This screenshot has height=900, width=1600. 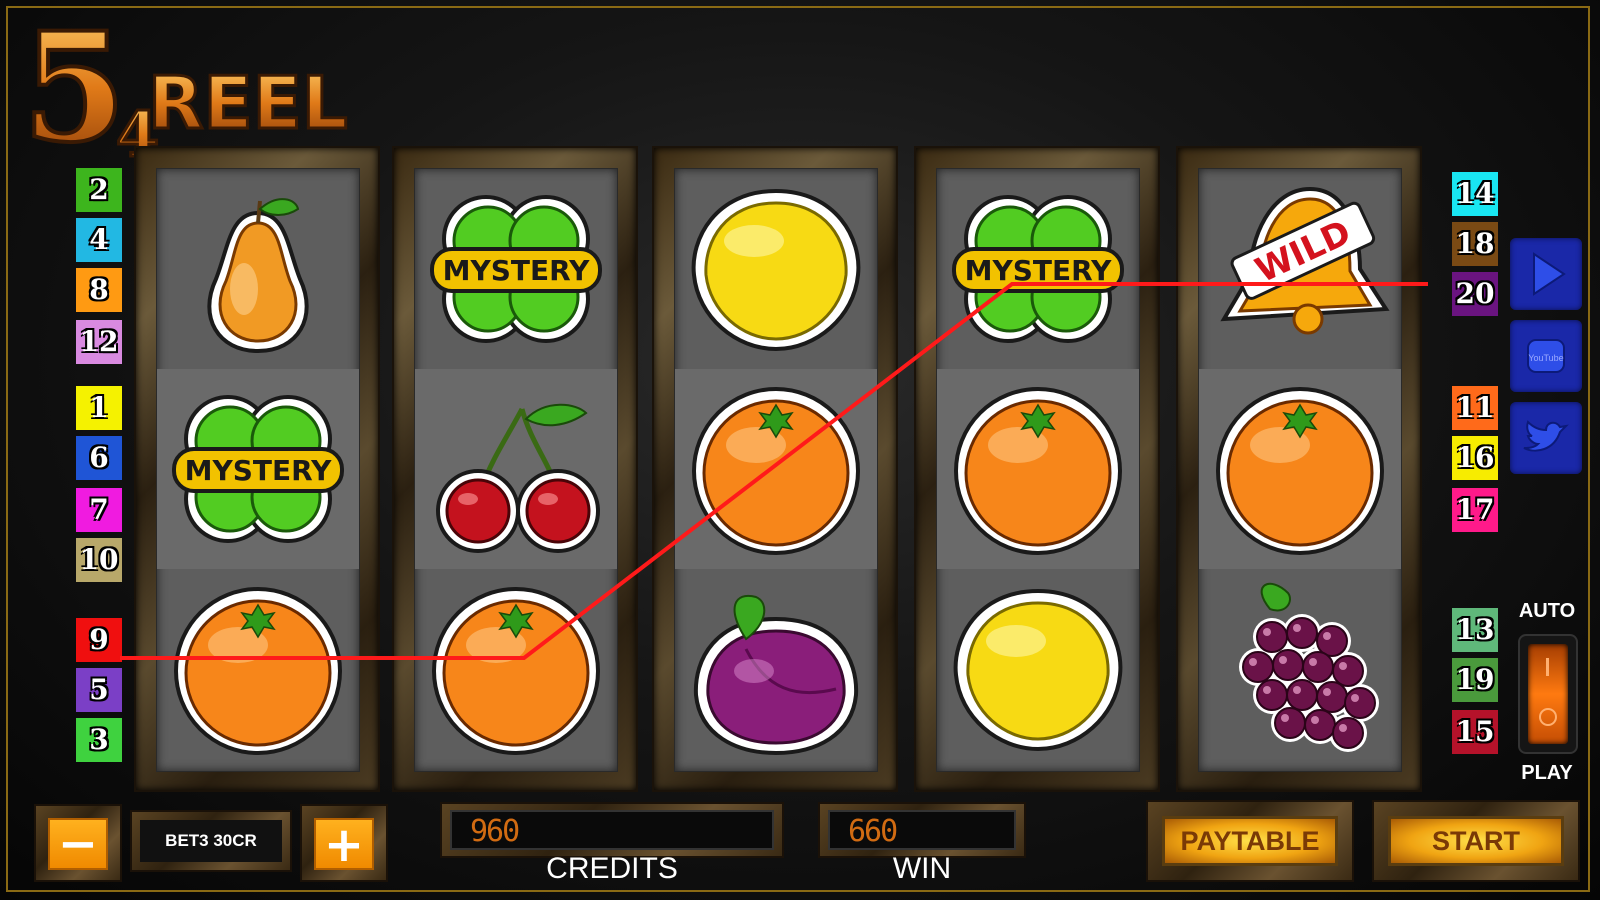 I want to click on win-frame: 660, so click(x=922, y=830).